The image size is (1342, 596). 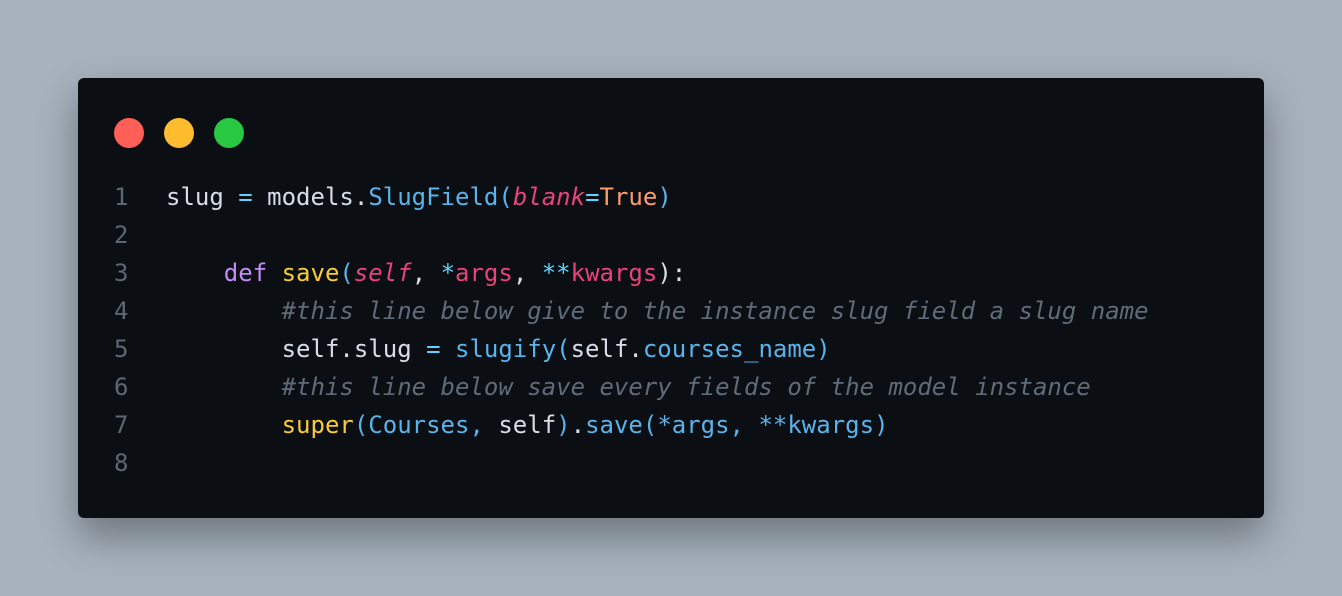 I want to click on code-token: **, so click(x=556, y=273).